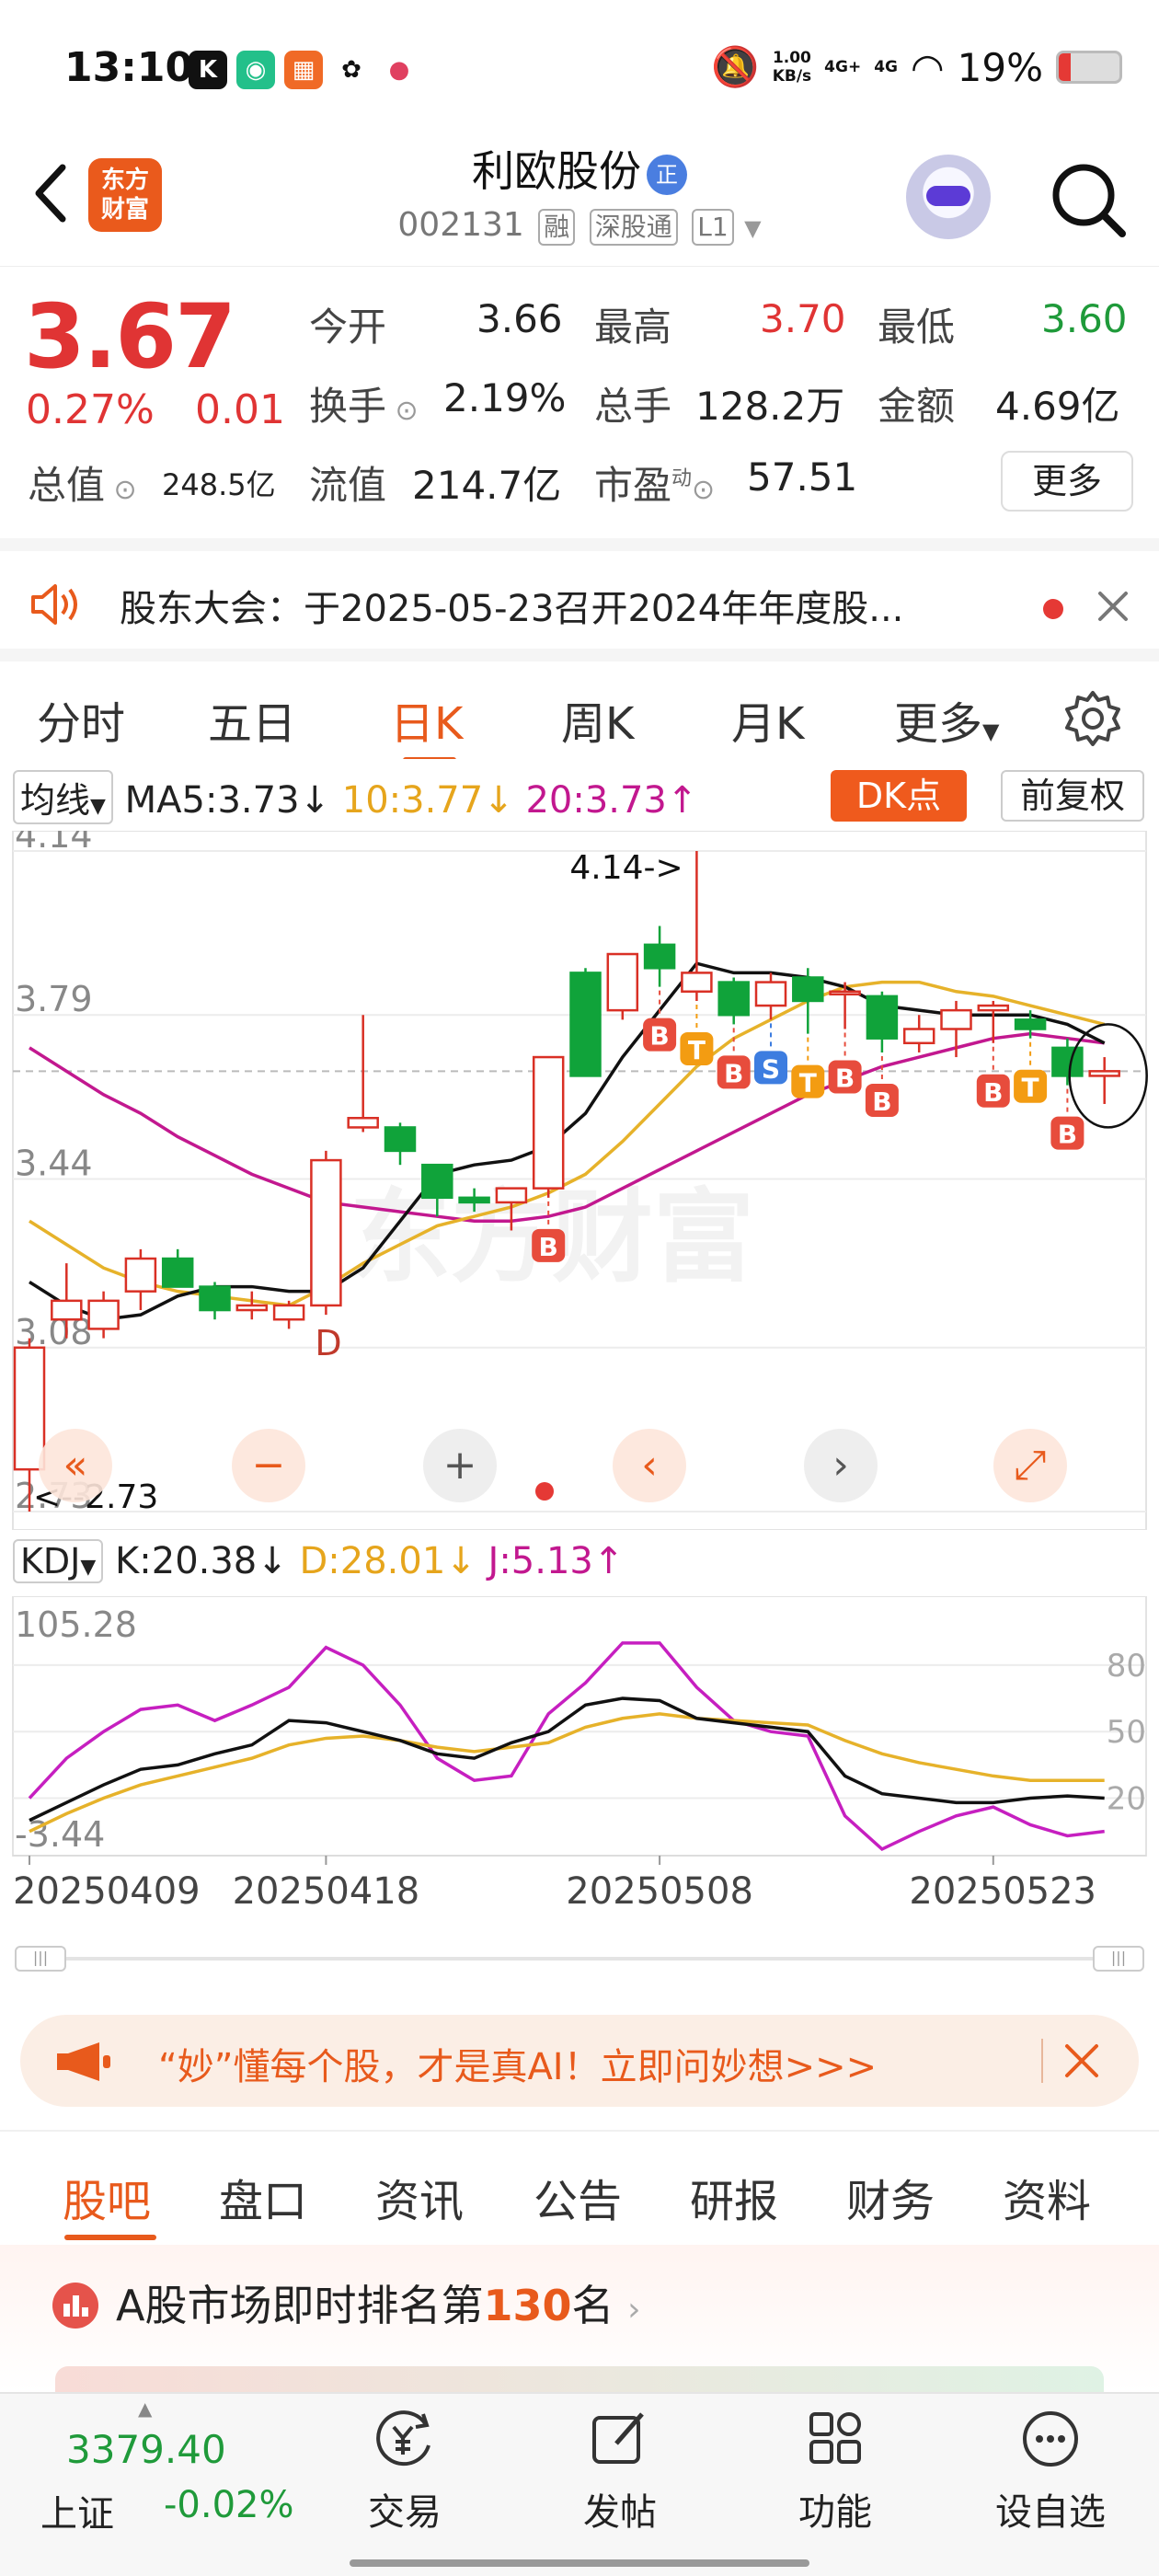 This screenshot has height=2576, width=1159. I want to click on tab-research: 研报, so click(734, 2197).